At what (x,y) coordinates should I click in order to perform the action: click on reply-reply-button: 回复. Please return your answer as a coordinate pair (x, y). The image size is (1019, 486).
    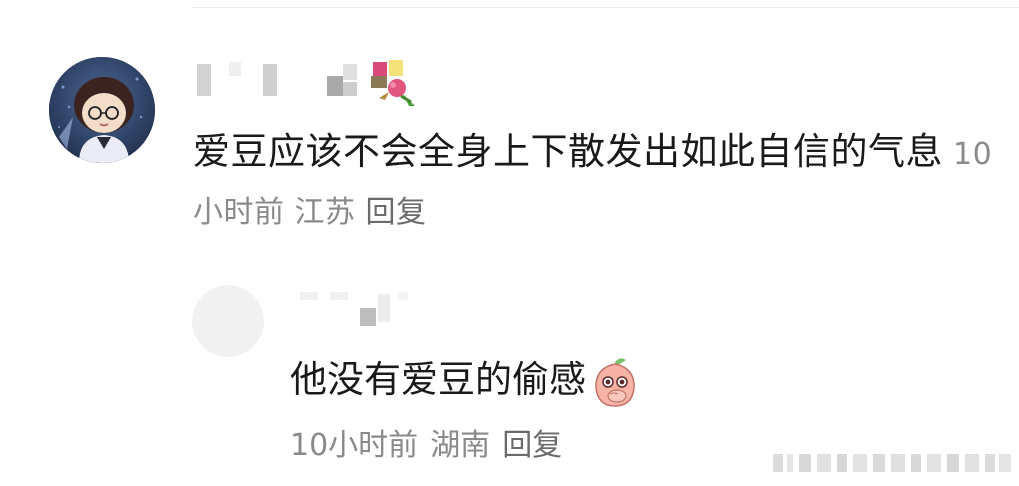
    Looking at the image, I should click on (532, 445).